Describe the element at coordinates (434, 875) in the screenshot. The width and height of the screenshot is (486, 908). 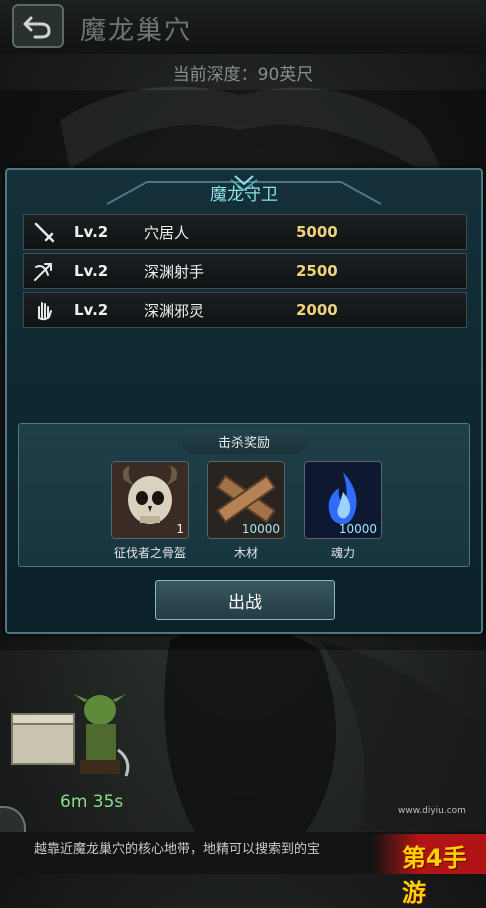
I see `watermark-logo: 第4手游` at that location.